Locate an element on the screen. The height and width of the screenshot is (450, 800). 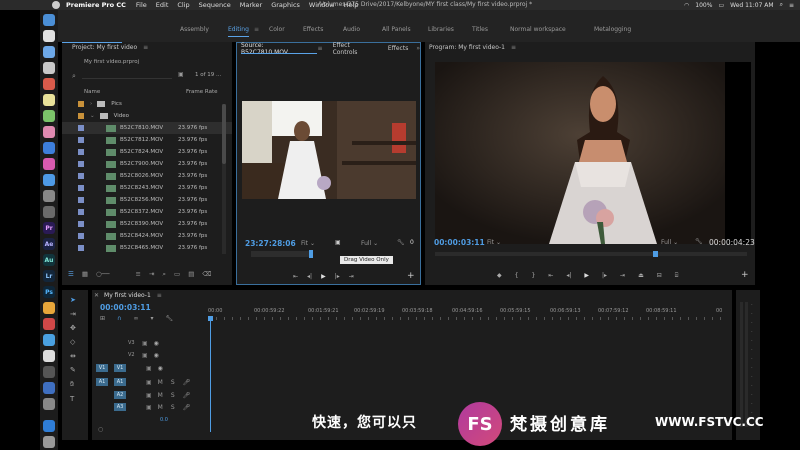
master-volume: 0.0 is located at coordinates (164, 420).